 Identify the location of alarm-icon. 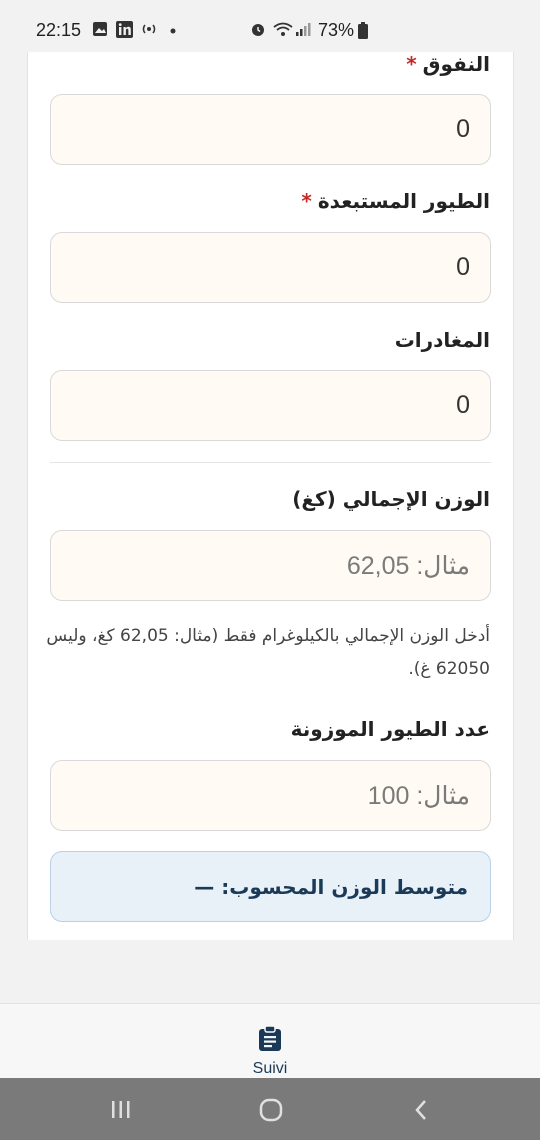
(258, 30).